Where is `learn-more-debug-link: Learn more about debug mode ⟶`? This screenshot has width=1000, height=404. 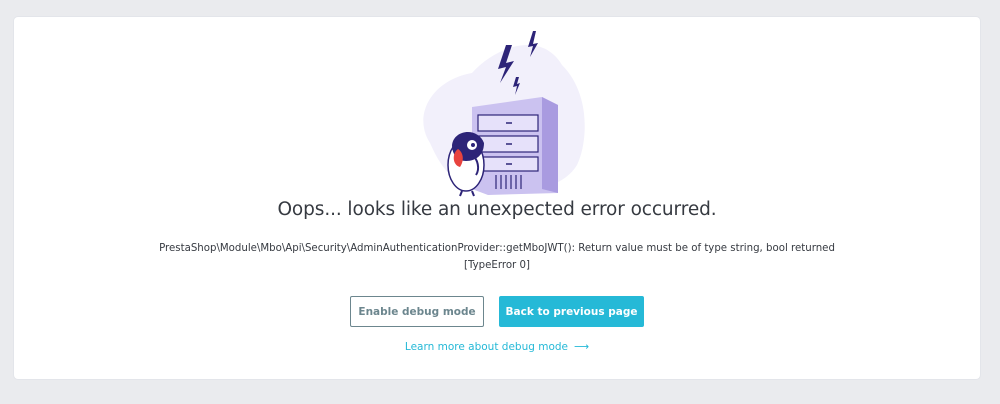 learn-more-debug-link: Learn more about debug mode ⟶ is located at coordinates (497, 347).